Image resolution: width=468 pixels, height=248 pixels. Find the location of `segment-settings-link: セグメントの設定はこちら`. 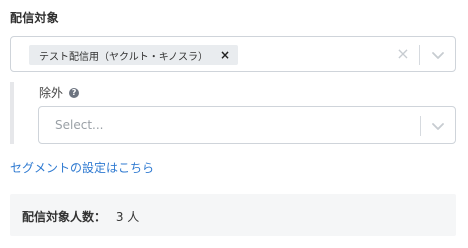

segment-settings-link: セグメントの設定はこちら is located at coordinates (82, 167).